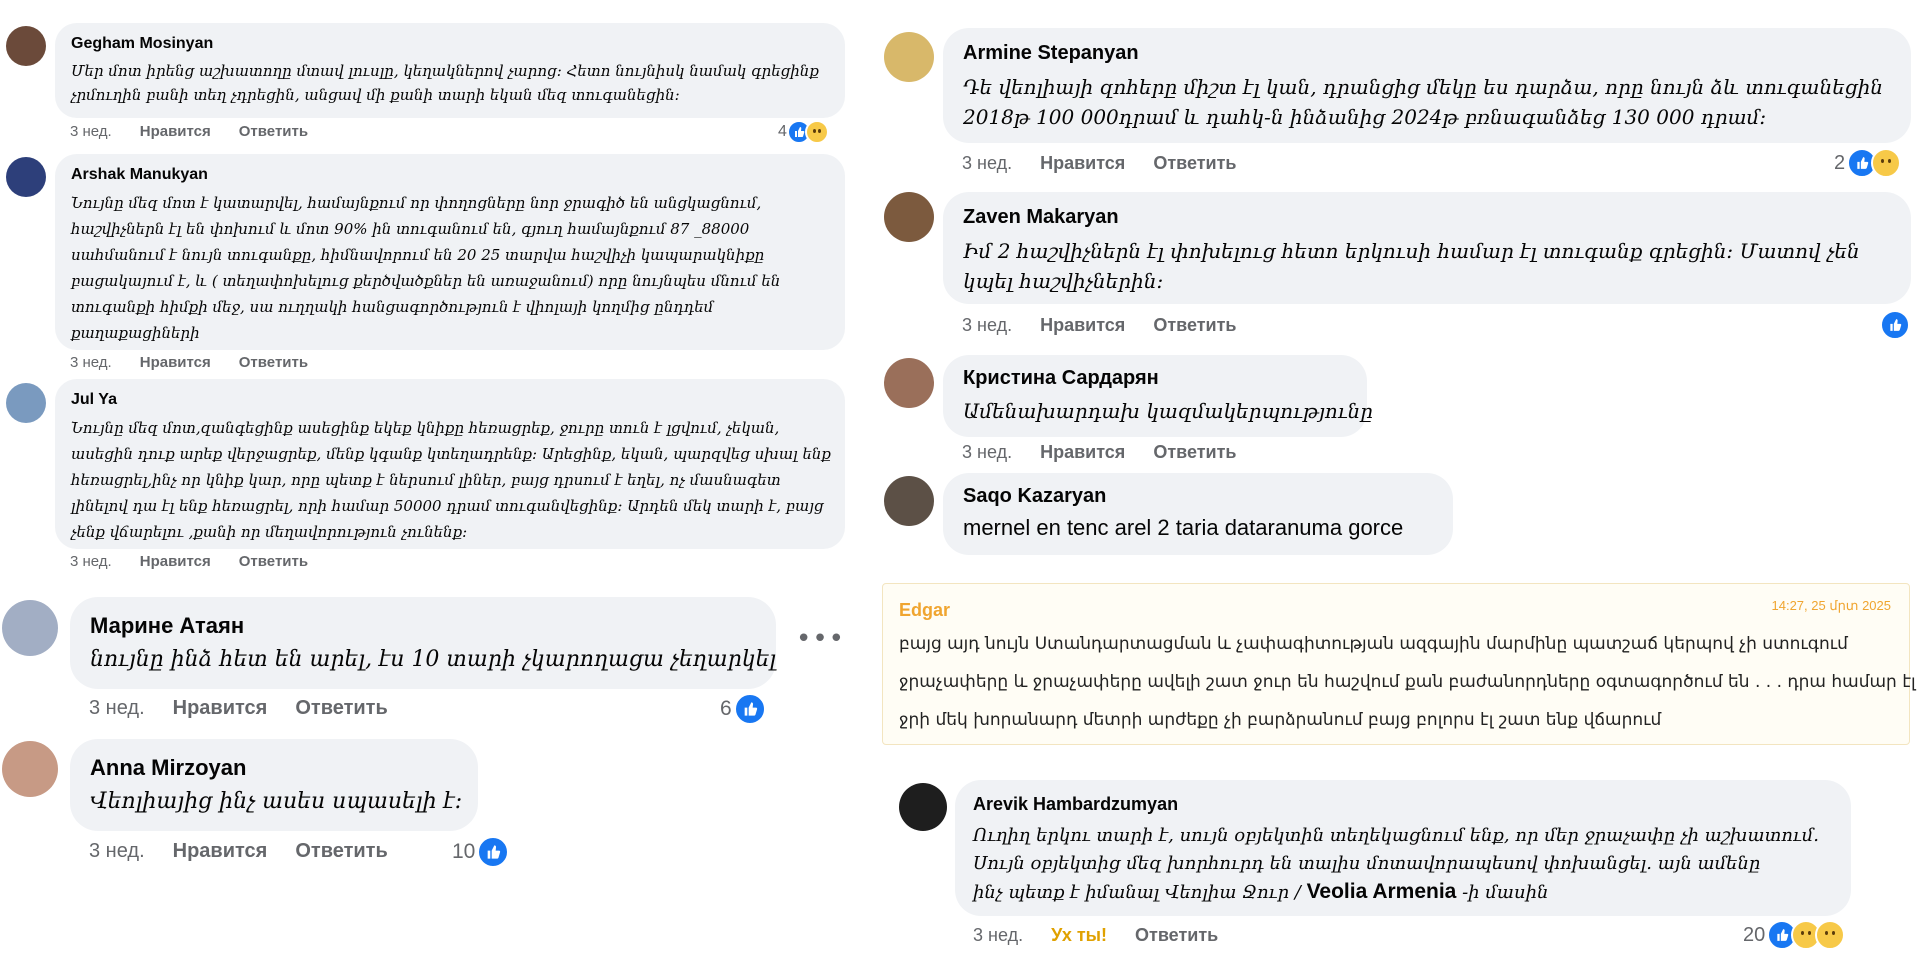 Image resolution: width=1920 pixels, height=968 pixels. I want to click on reaction-summary, so click(1895, 325).